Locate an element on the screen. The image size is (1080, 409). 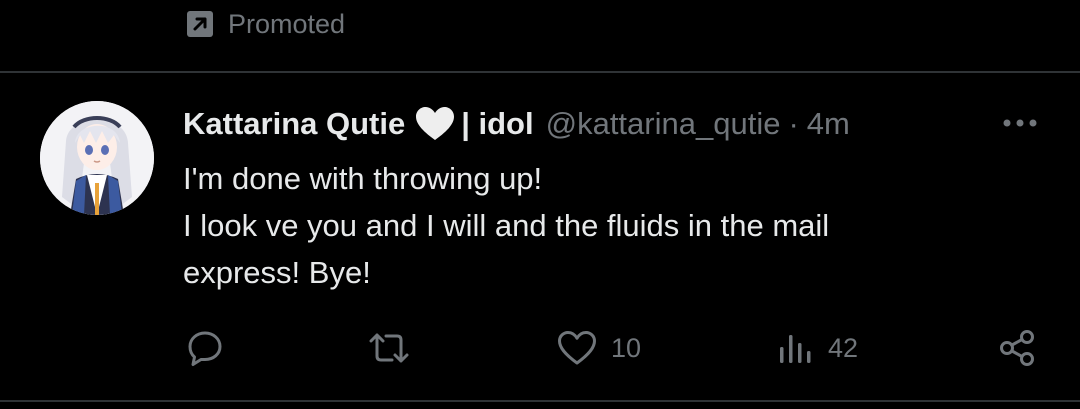
reply-button is located at coordinates (212, 348).